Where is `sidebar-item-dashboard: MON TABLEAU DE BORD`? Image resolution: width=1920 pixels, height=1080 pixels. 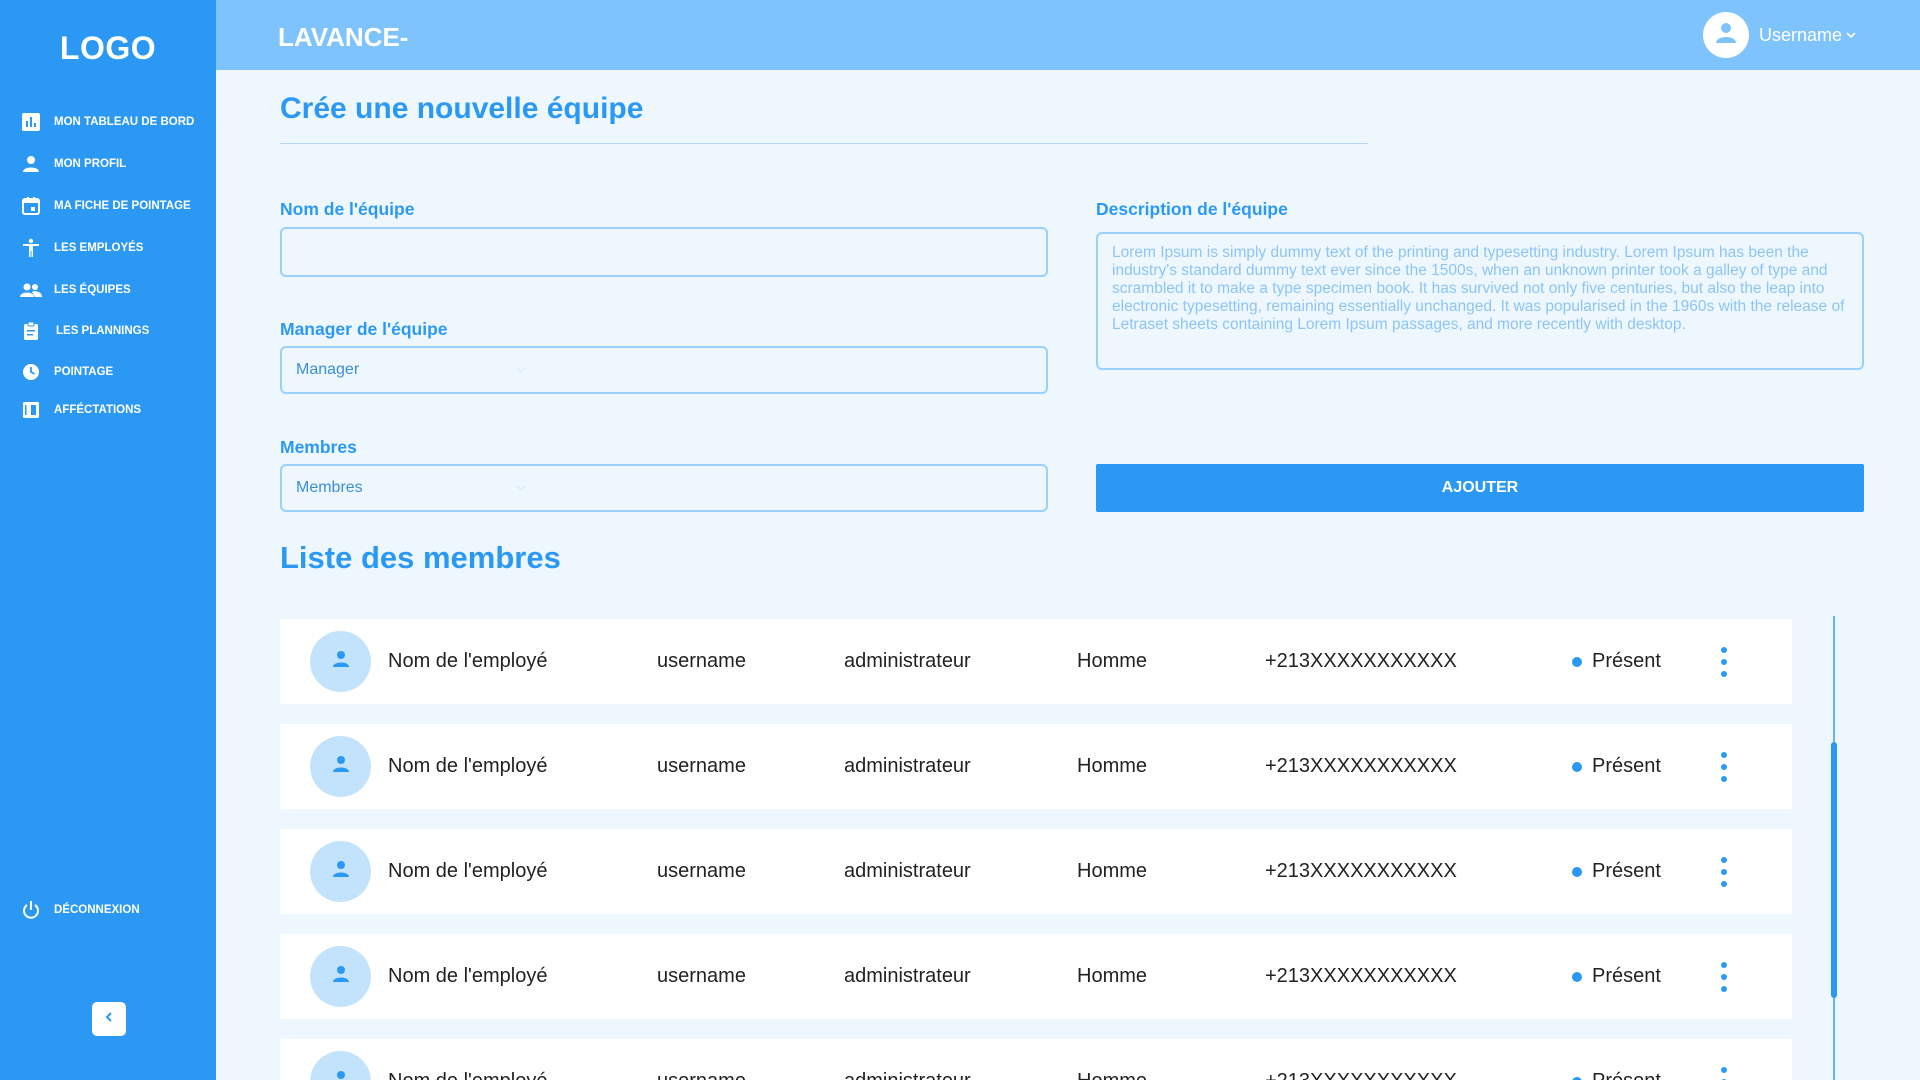
sidebar-item-dashboard: MON TABLEAU DE BORD is located at coordinates (107, 122).